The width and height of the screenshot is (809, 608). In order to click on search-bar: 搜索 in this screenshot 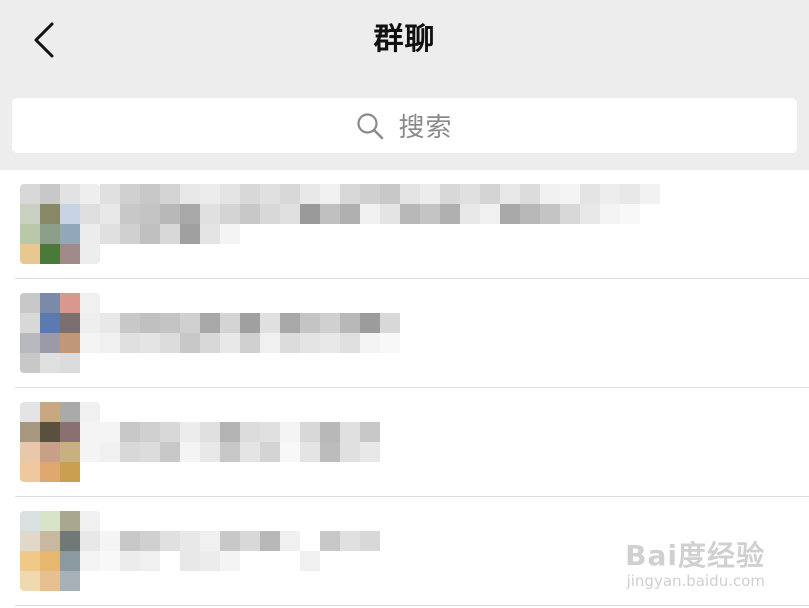, I will do `click(404, 126)`.